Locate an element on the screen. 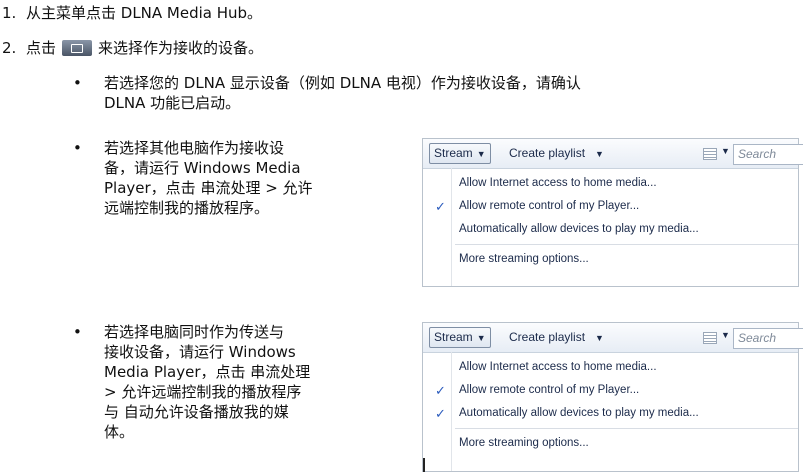  edge-mark is located at coordinates (424, 465).